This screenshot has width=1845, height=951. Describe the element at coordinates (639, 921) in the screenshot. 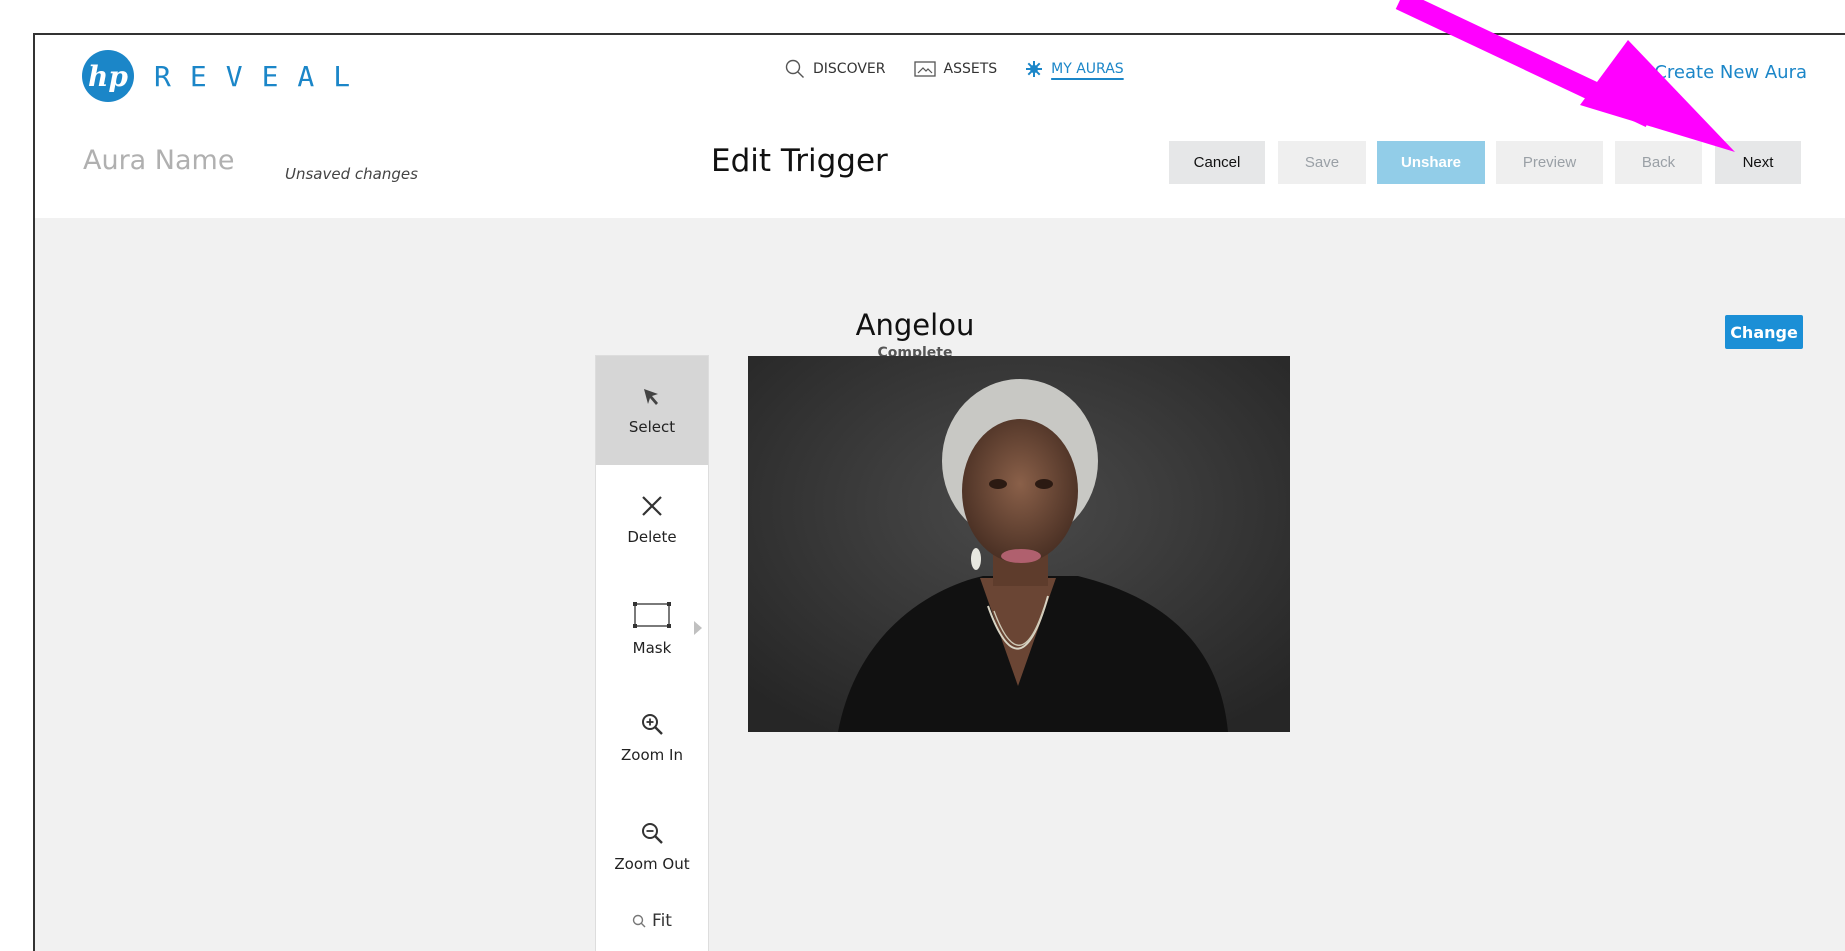

I see `magnifier-icon` at that location.